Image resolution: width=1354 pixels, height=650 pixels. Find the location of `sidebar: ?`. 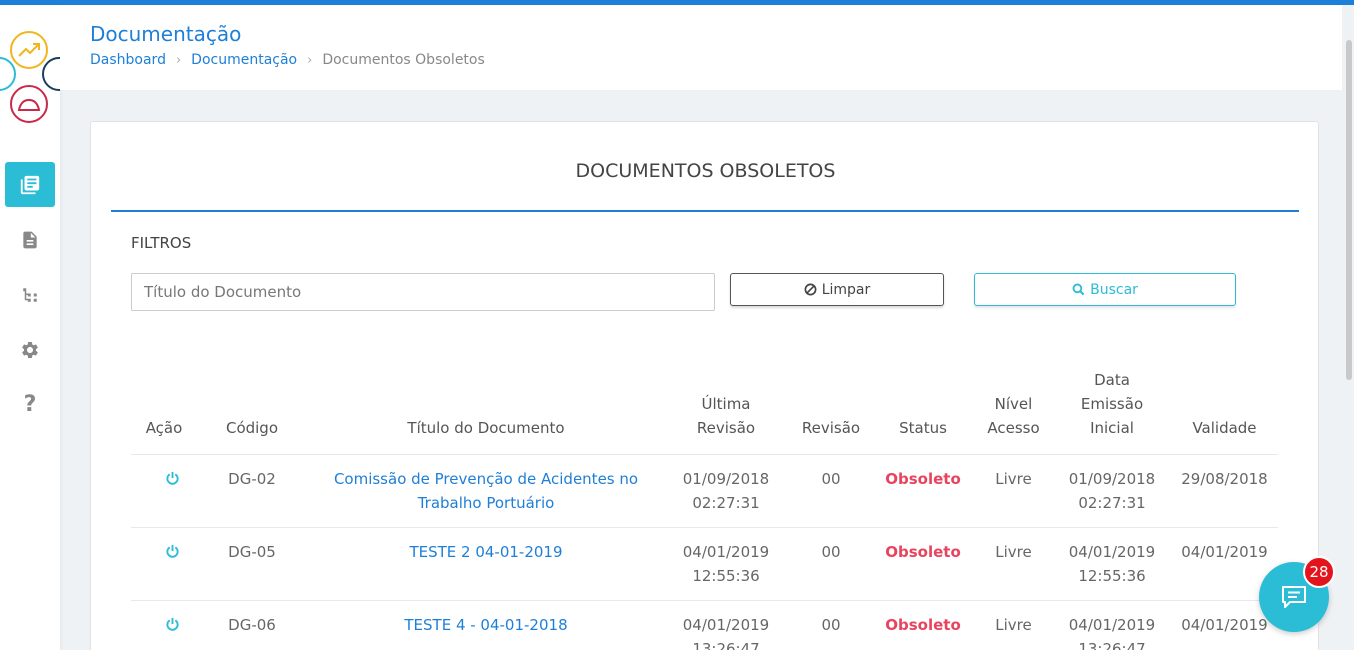

sidebar: ? is located at coordinates (30, 327).